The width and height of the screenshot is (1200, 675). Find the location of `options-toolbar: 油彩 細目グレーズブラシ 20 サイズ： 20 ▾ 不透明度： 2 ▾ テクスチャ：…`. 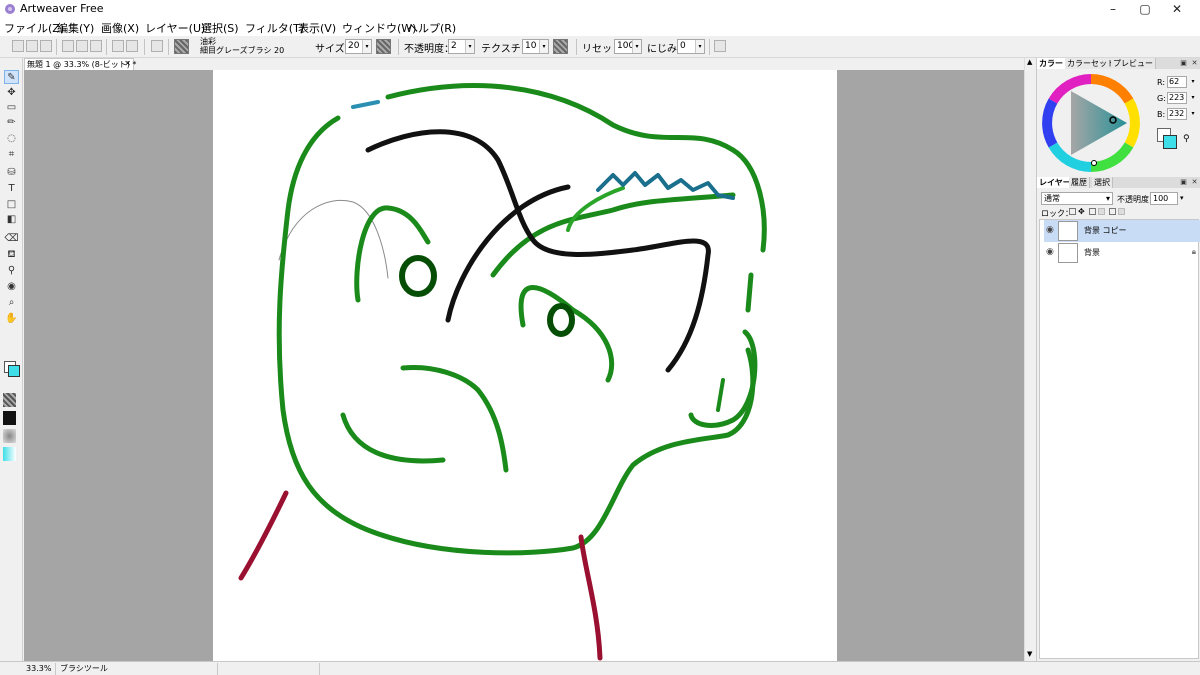

options-toolbar: 油彩 細目グレーズブラシ 20 サイズ： 20 ▾ 不透明度： 2 ▾ テクスチャ：… is located at coordinates (600, 47).